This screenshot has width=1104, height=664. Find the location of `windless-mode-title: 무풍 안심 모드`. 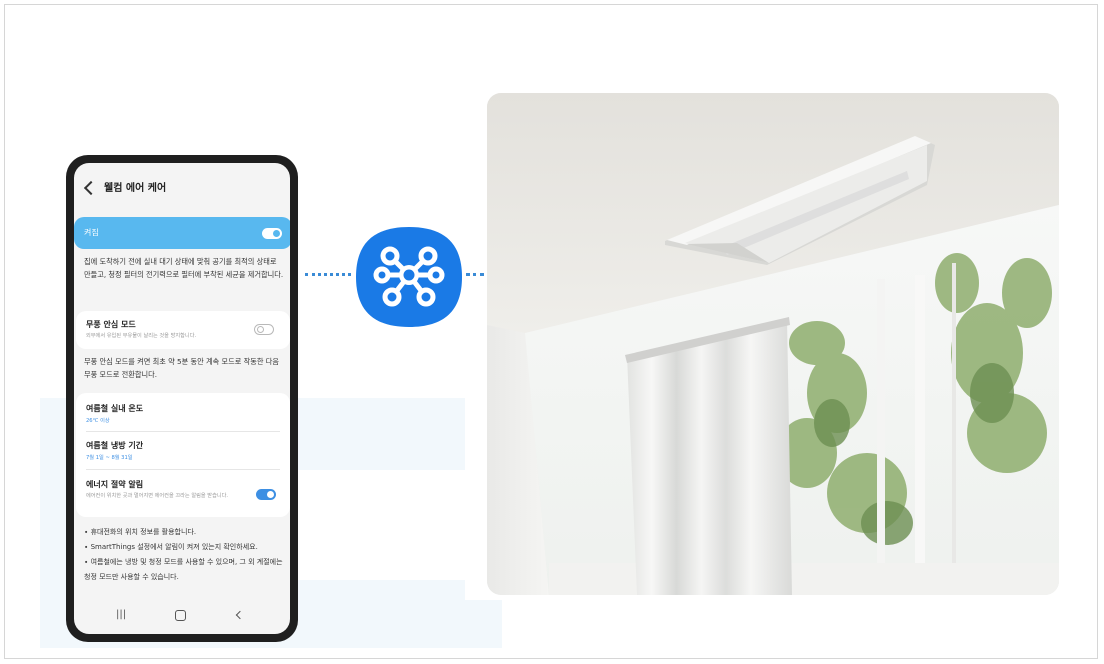

windless-mode-title: 무풍 안심 모드 is located at coordinates (111, 324).